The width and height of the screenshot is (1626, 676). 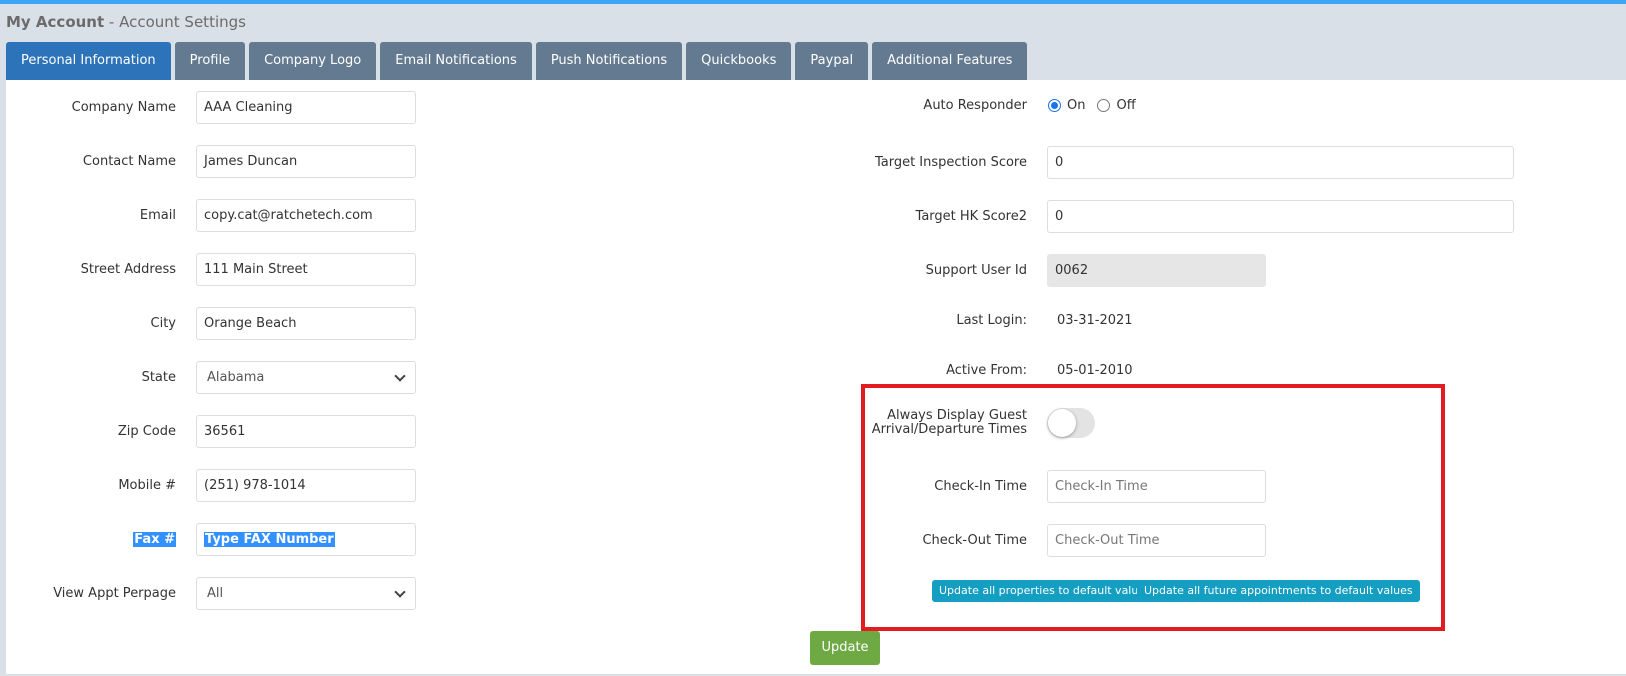 What do you see at coordinates (158, 377) in the screenshot?
I see `state-label: State` at bounding box center [158, 377].